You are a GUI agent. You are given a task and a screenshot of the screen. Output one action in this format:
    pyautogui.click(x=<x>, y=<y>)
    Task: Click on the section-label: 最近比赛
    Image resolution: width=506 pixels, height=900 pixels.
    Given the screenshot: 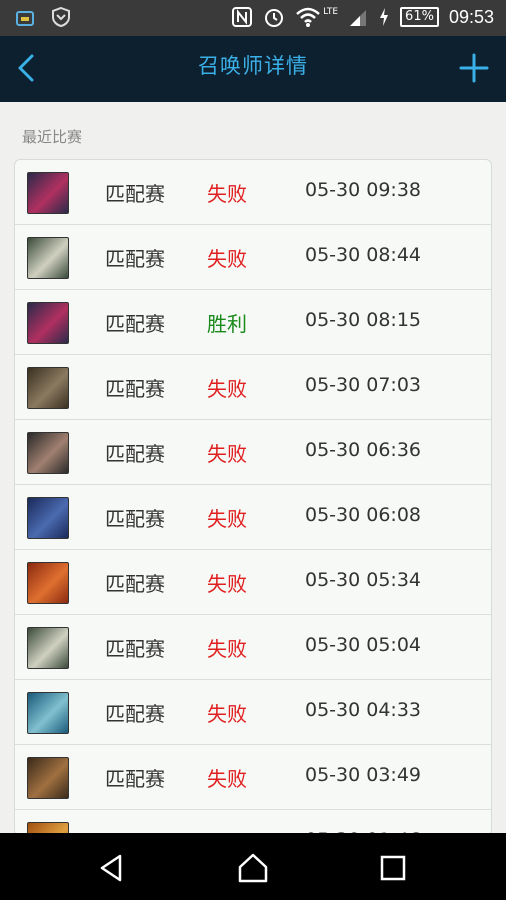 What is the action you would take?
    pyautogui.click(x=52, y=137)
    